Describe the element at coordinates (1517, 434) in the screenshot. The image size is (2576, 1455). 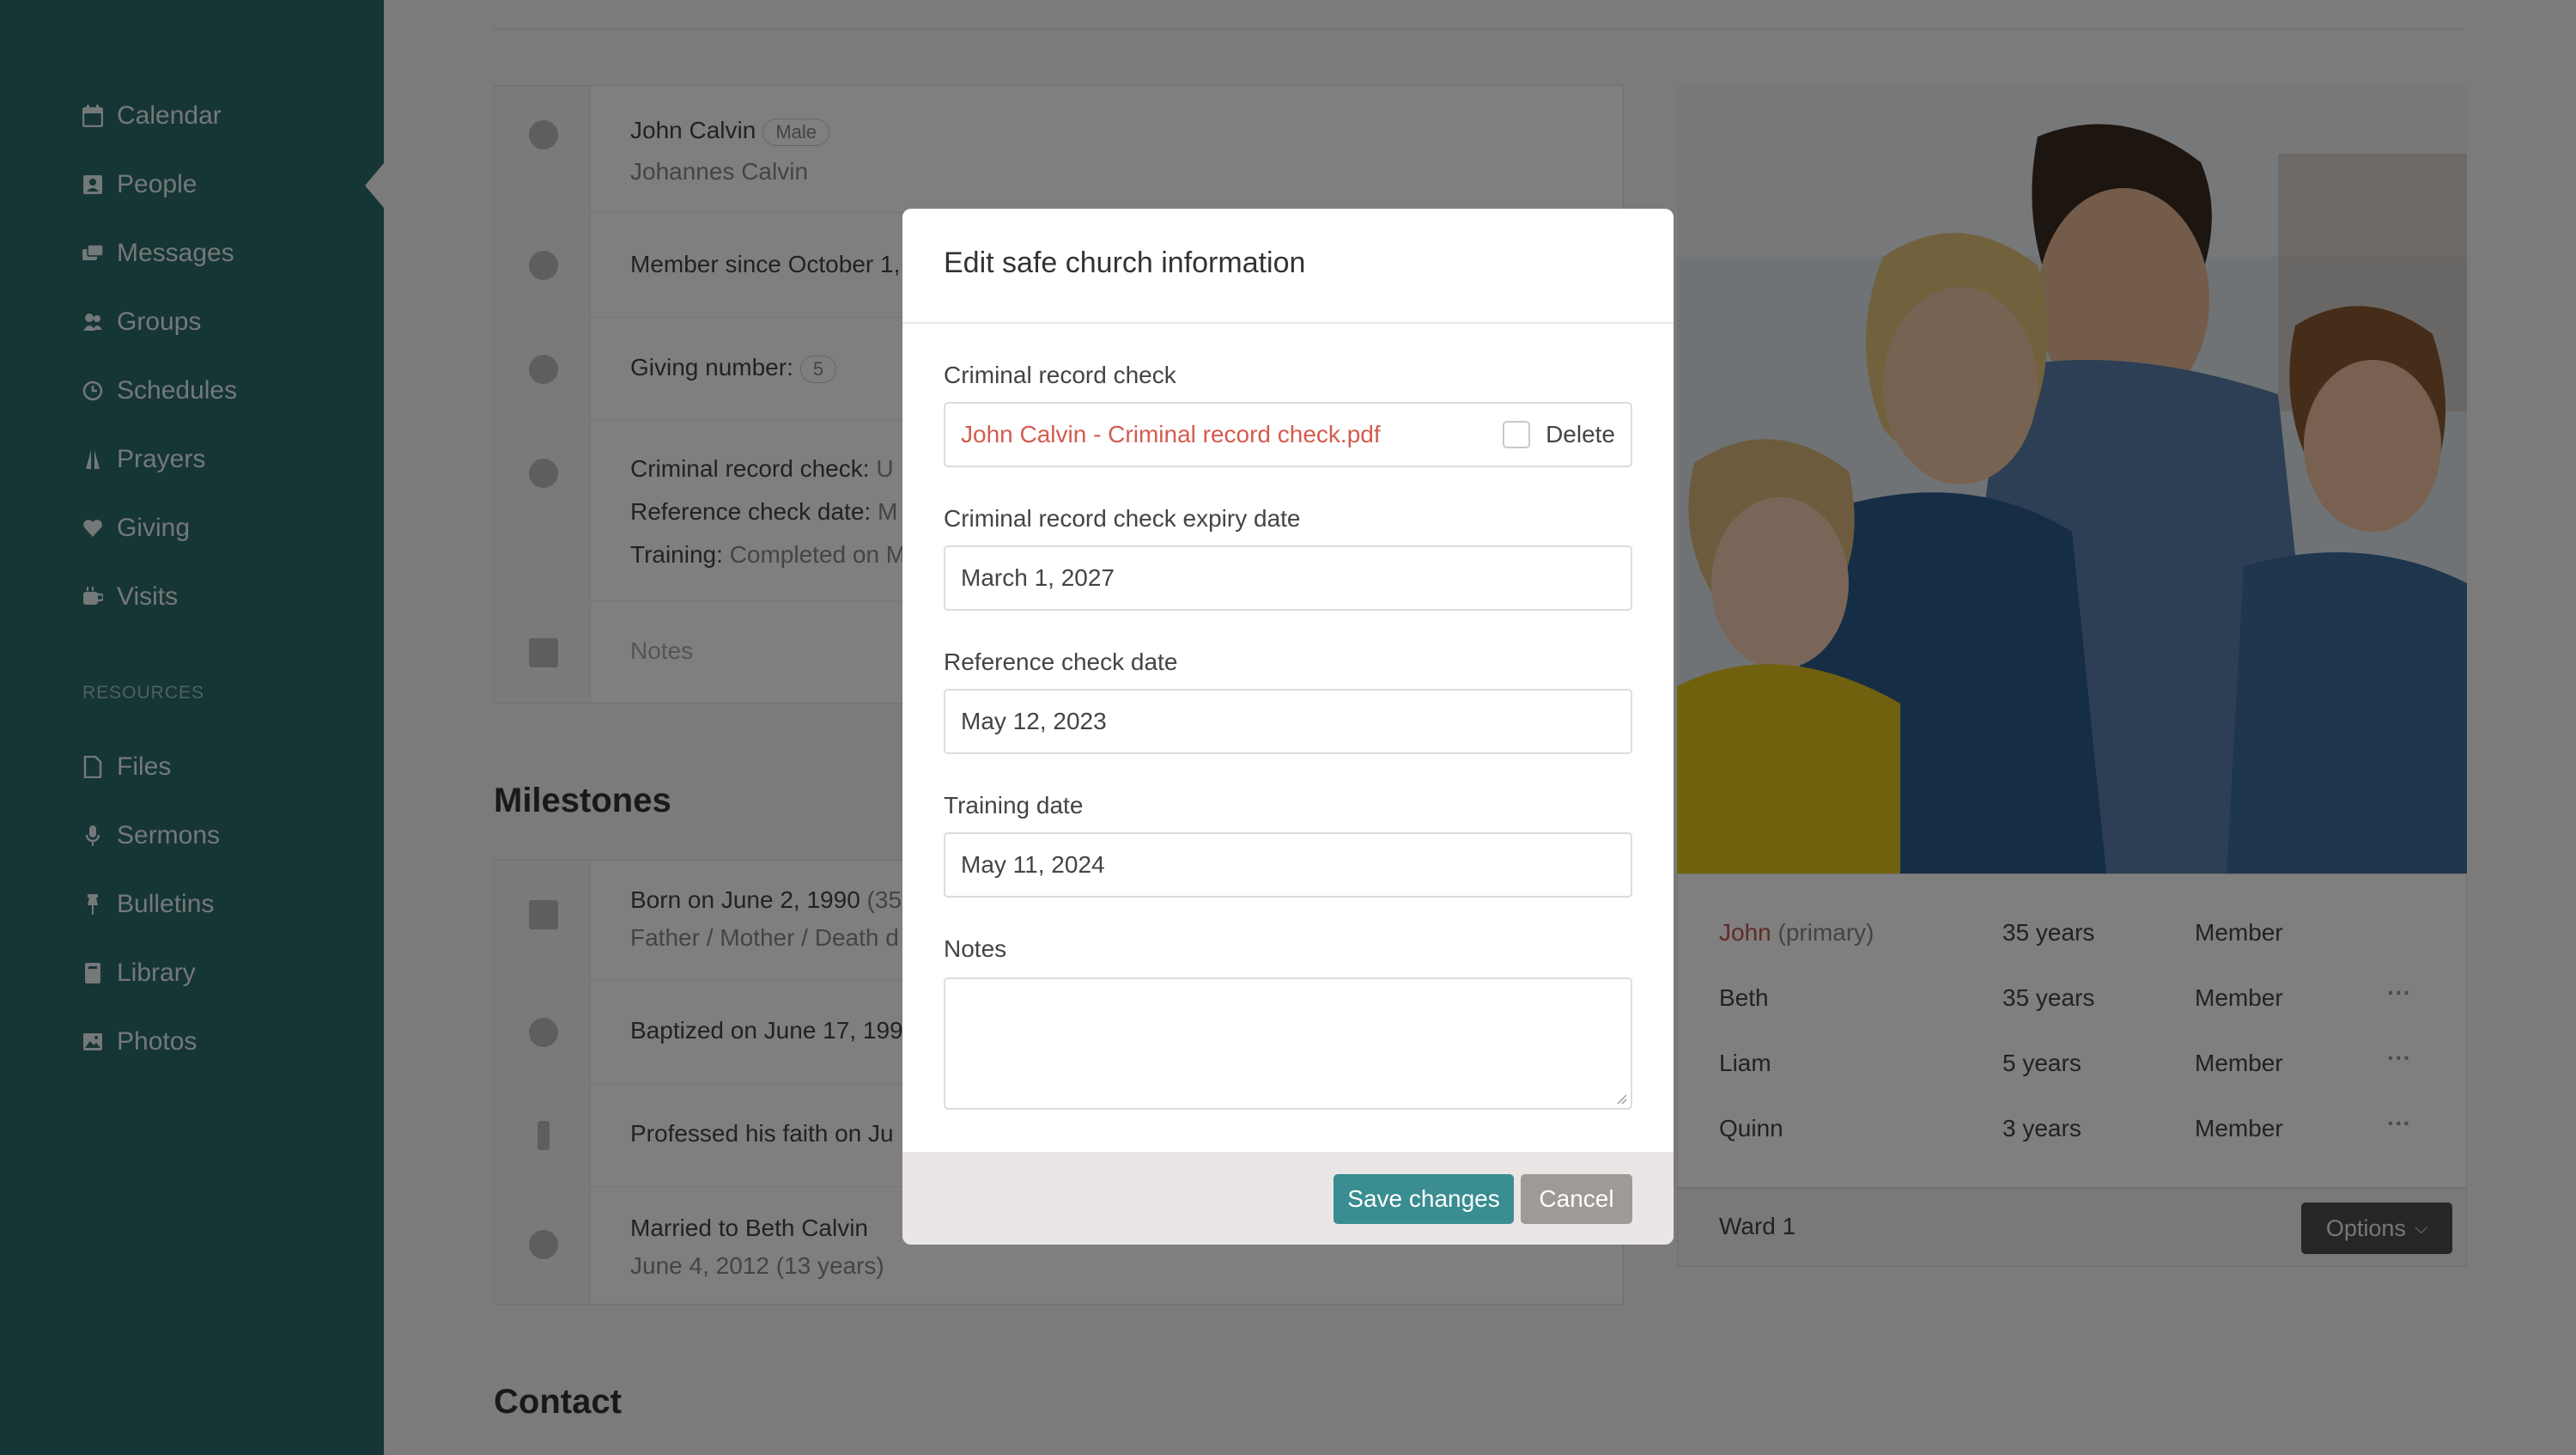
I see `delete-checkbox` at that location.